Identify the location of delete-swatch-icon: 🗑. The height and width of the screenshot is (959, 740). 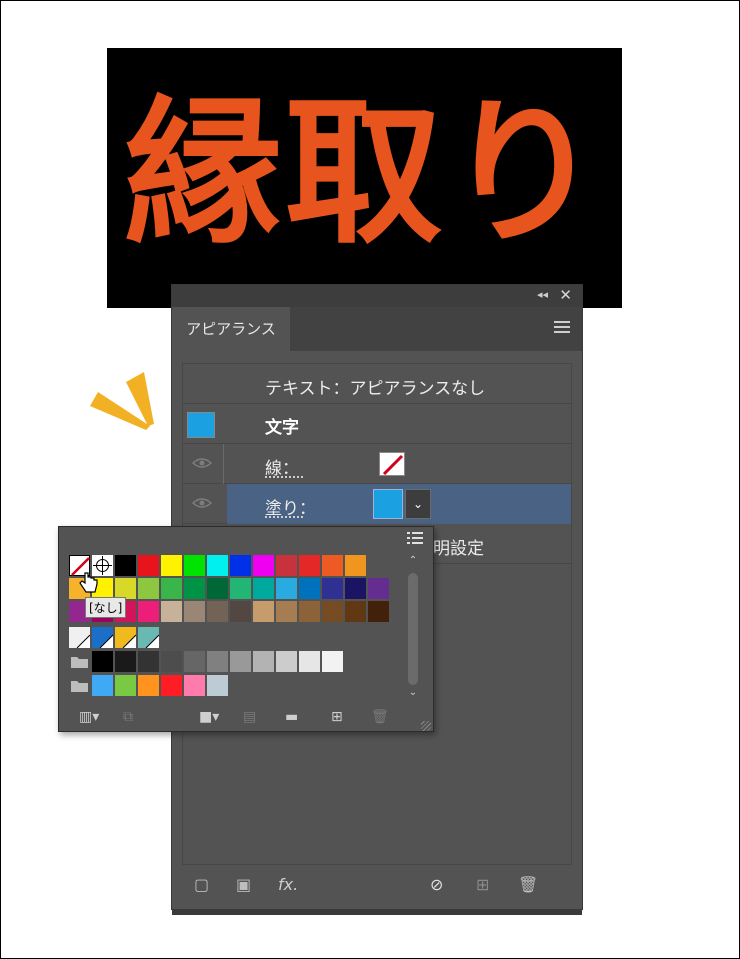
(380, 717).